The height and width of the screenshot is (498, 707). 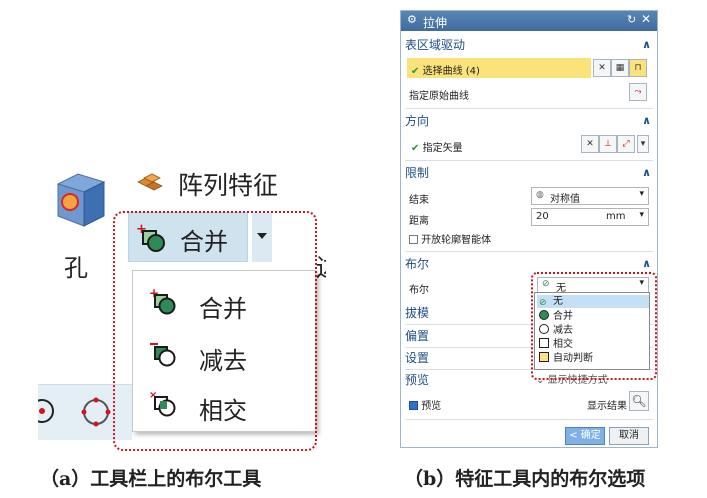 What do you see at coordinates (417, 358) in the screenshot?
I see `section-title: 设置` at bounding box center [417, 358].